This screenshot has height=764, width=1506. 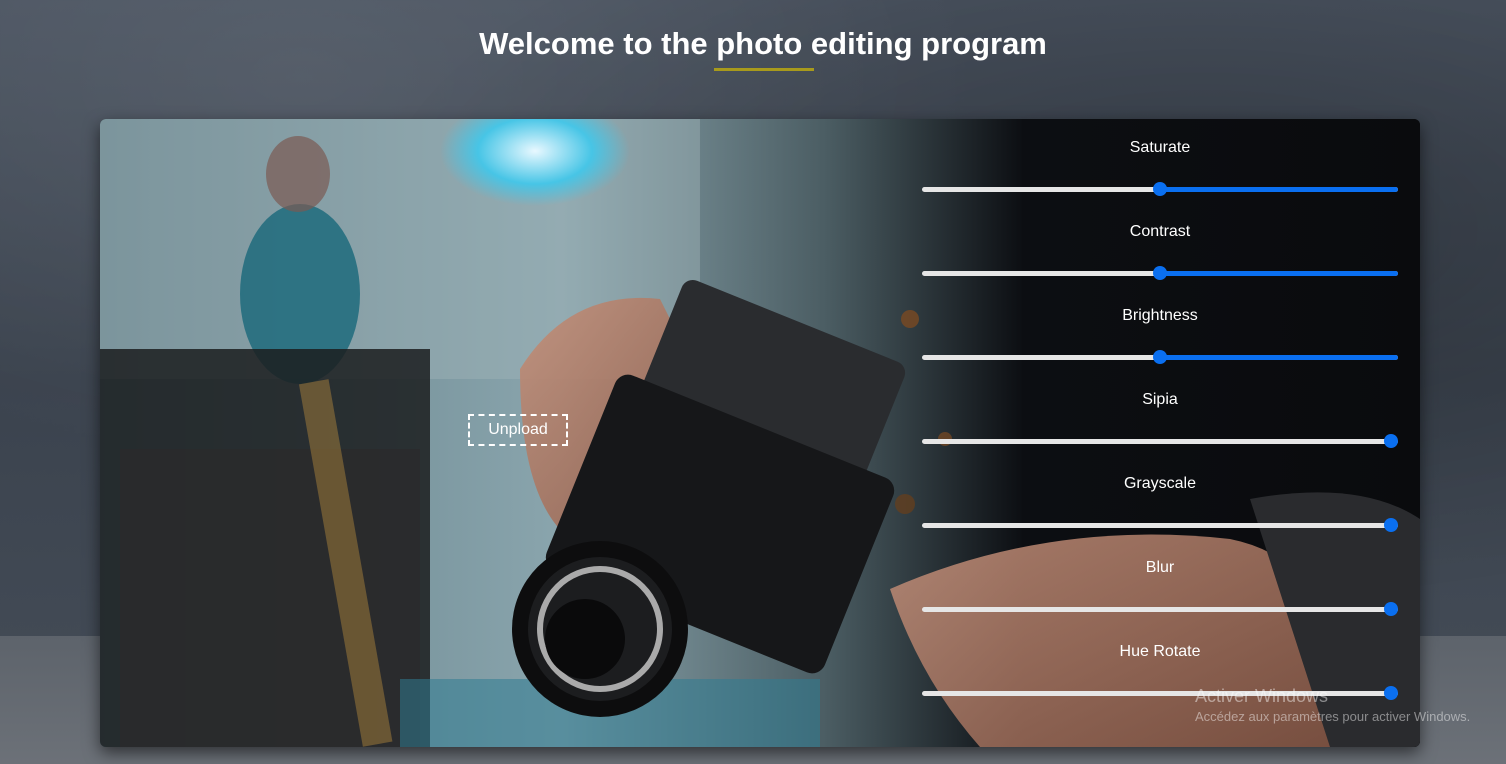 I want to click on activation-watermark-title: Activer Windows, so click(x=1262, y=696).